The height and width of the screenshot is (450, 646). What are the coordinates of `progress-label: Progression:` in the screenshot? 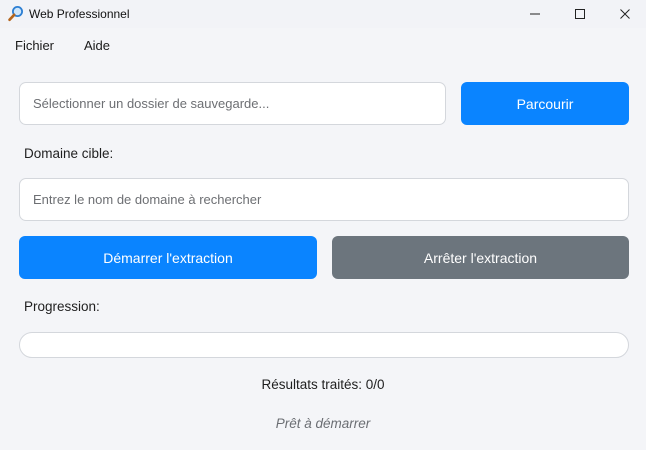 It's located at (62, 306).